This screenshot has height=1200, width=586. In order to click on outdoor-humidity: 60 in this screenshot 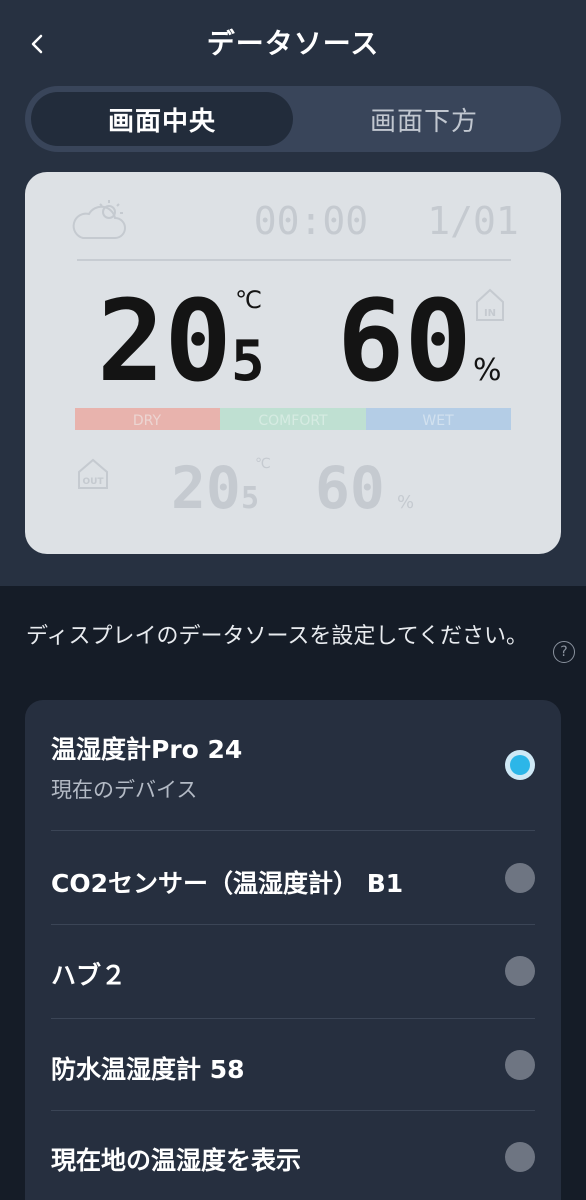, I will do `click(350, 488)`.